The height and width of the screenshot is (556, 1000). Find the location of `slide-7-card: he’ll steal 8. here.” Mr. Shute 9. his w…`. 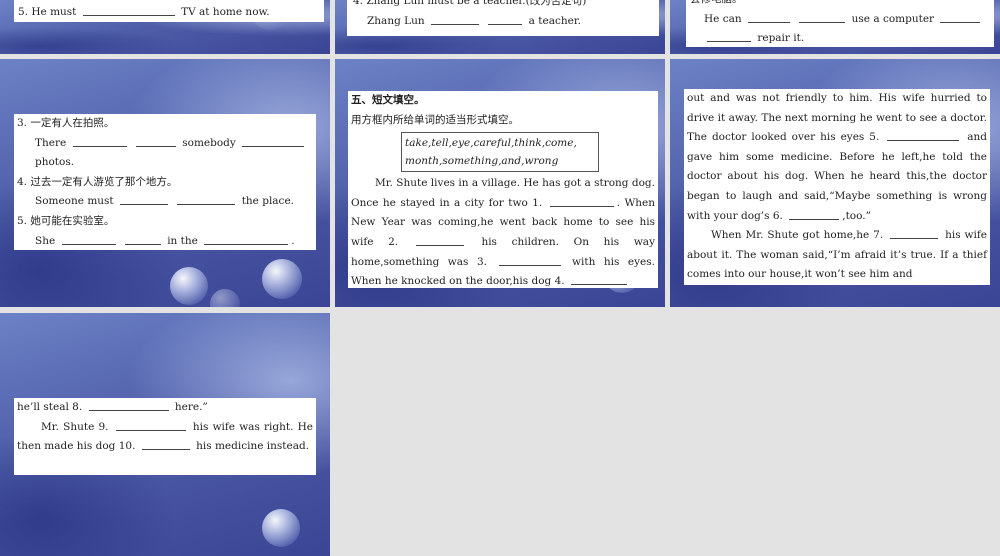

slide-7-card: he’ll steal 8. here.” Mr. Shute 9. his w… is located at coordinates (165, 436).